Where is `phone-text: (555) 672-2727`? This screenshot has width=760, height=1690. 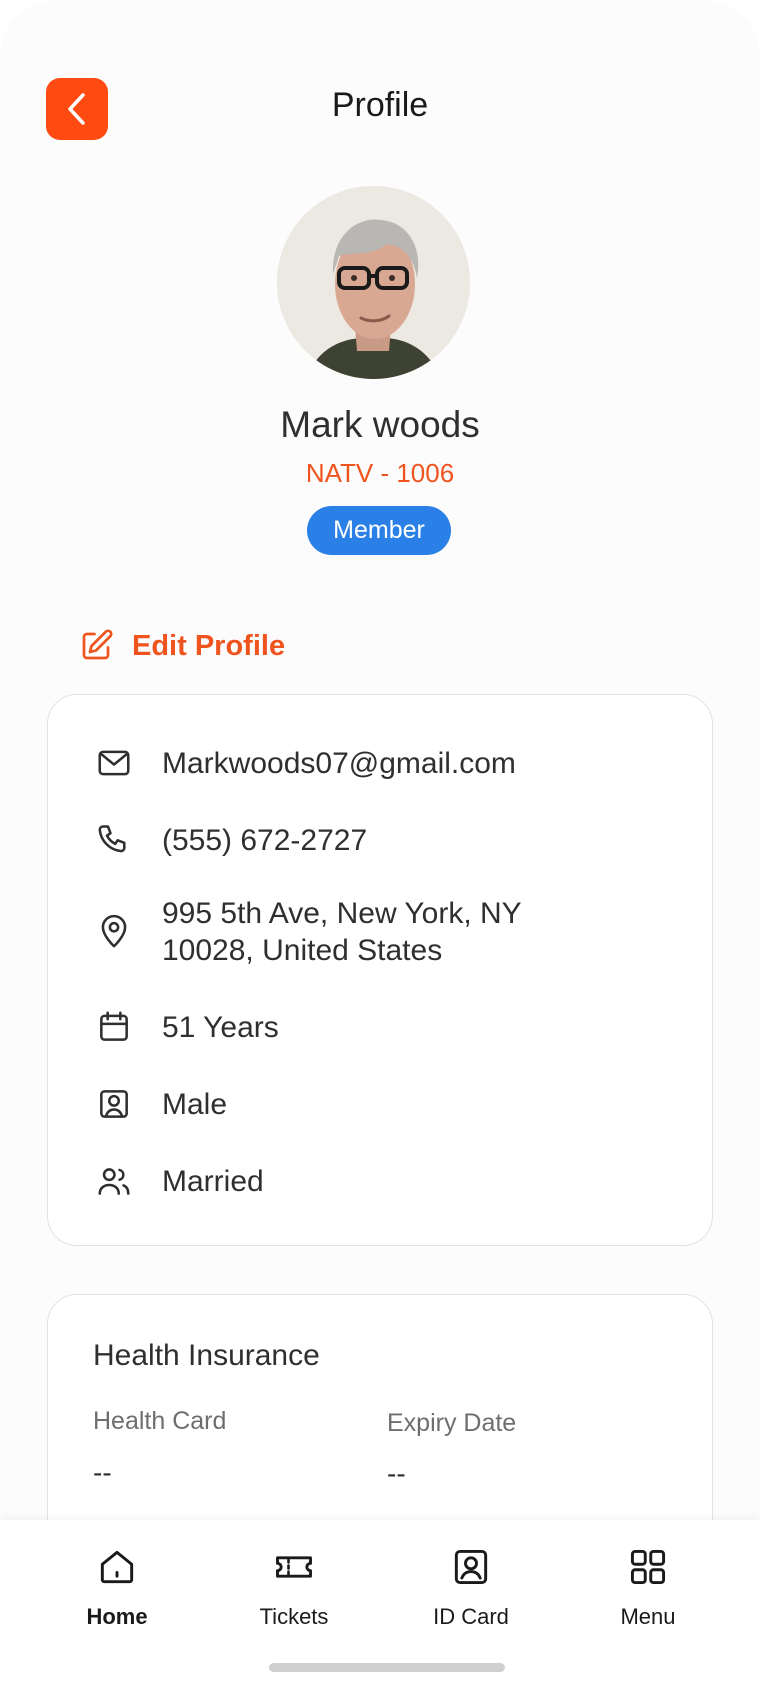
phone-text: (555) 672-2727 is located at coordinates (265, 840).